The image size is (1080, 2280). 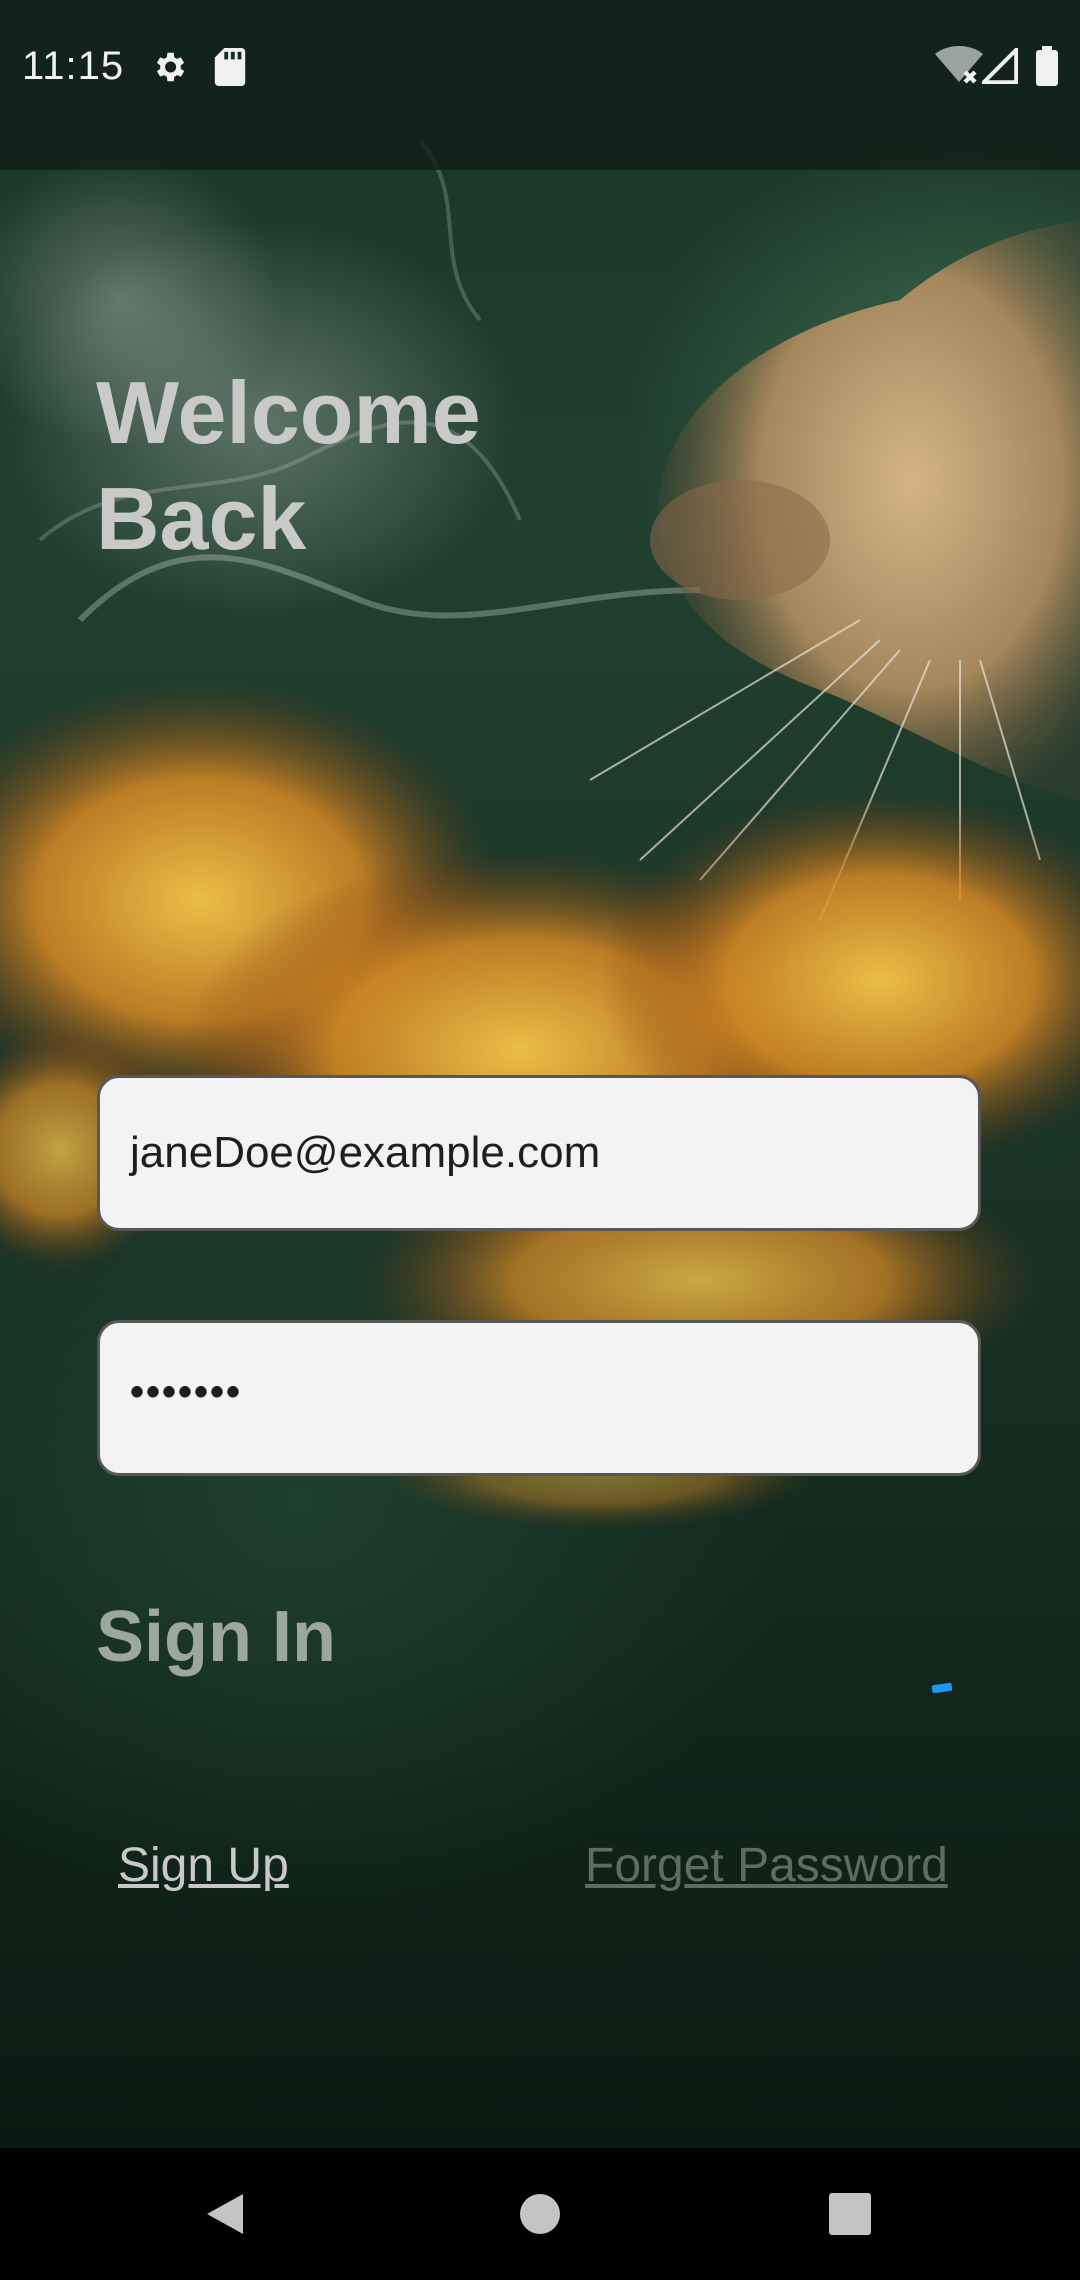 What do you see at coordinates (230, 69) in the screenshot?
I see `sd-card-icon` at bounding box center [230, 69].